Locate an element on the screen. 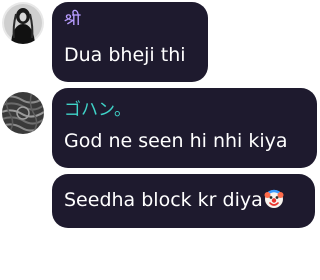  message-text: God ne seen hi nhi kiya is located at coordinates (176, 141).